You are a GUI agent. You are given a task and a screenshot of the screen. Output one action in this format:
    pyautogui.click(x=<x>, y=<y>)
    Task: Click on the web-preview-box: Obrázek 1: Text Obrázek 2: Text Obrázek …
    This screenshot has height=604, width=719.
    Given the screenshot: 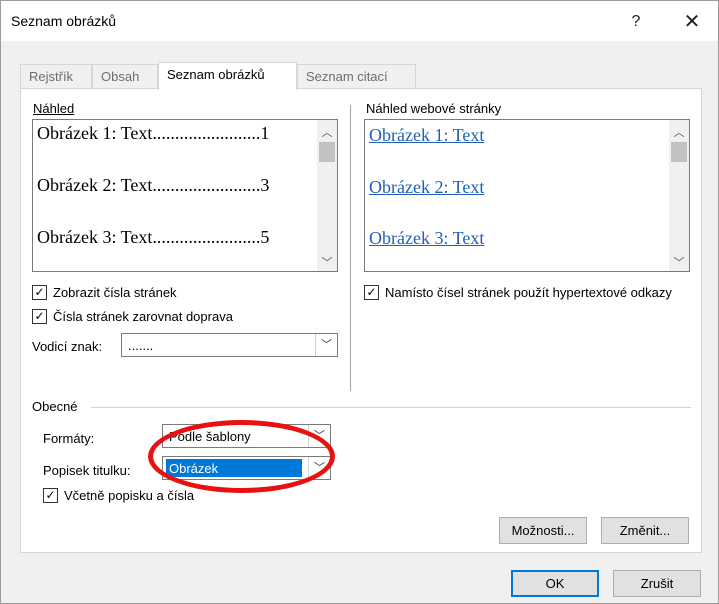 What is the action you would take?
    pyautogui.click(x=527, y=195)
    